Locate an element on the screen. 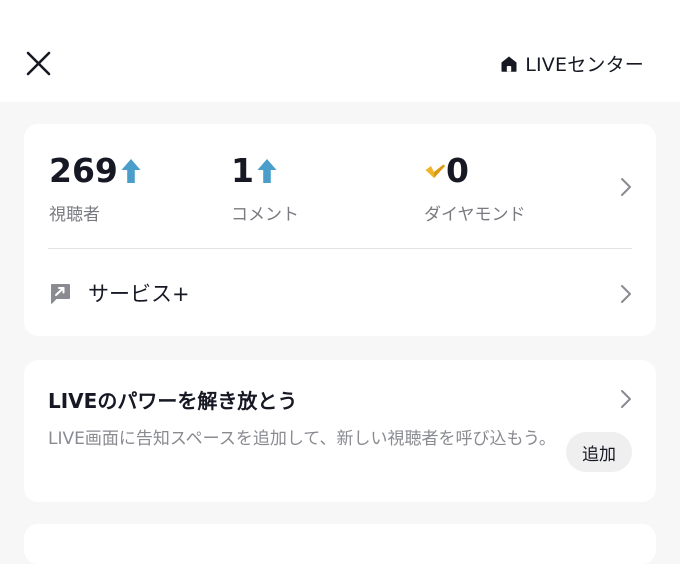 This screenshot has width=680, height=564. viewers-label: 視聴者 is located at coordinates (74, 215).